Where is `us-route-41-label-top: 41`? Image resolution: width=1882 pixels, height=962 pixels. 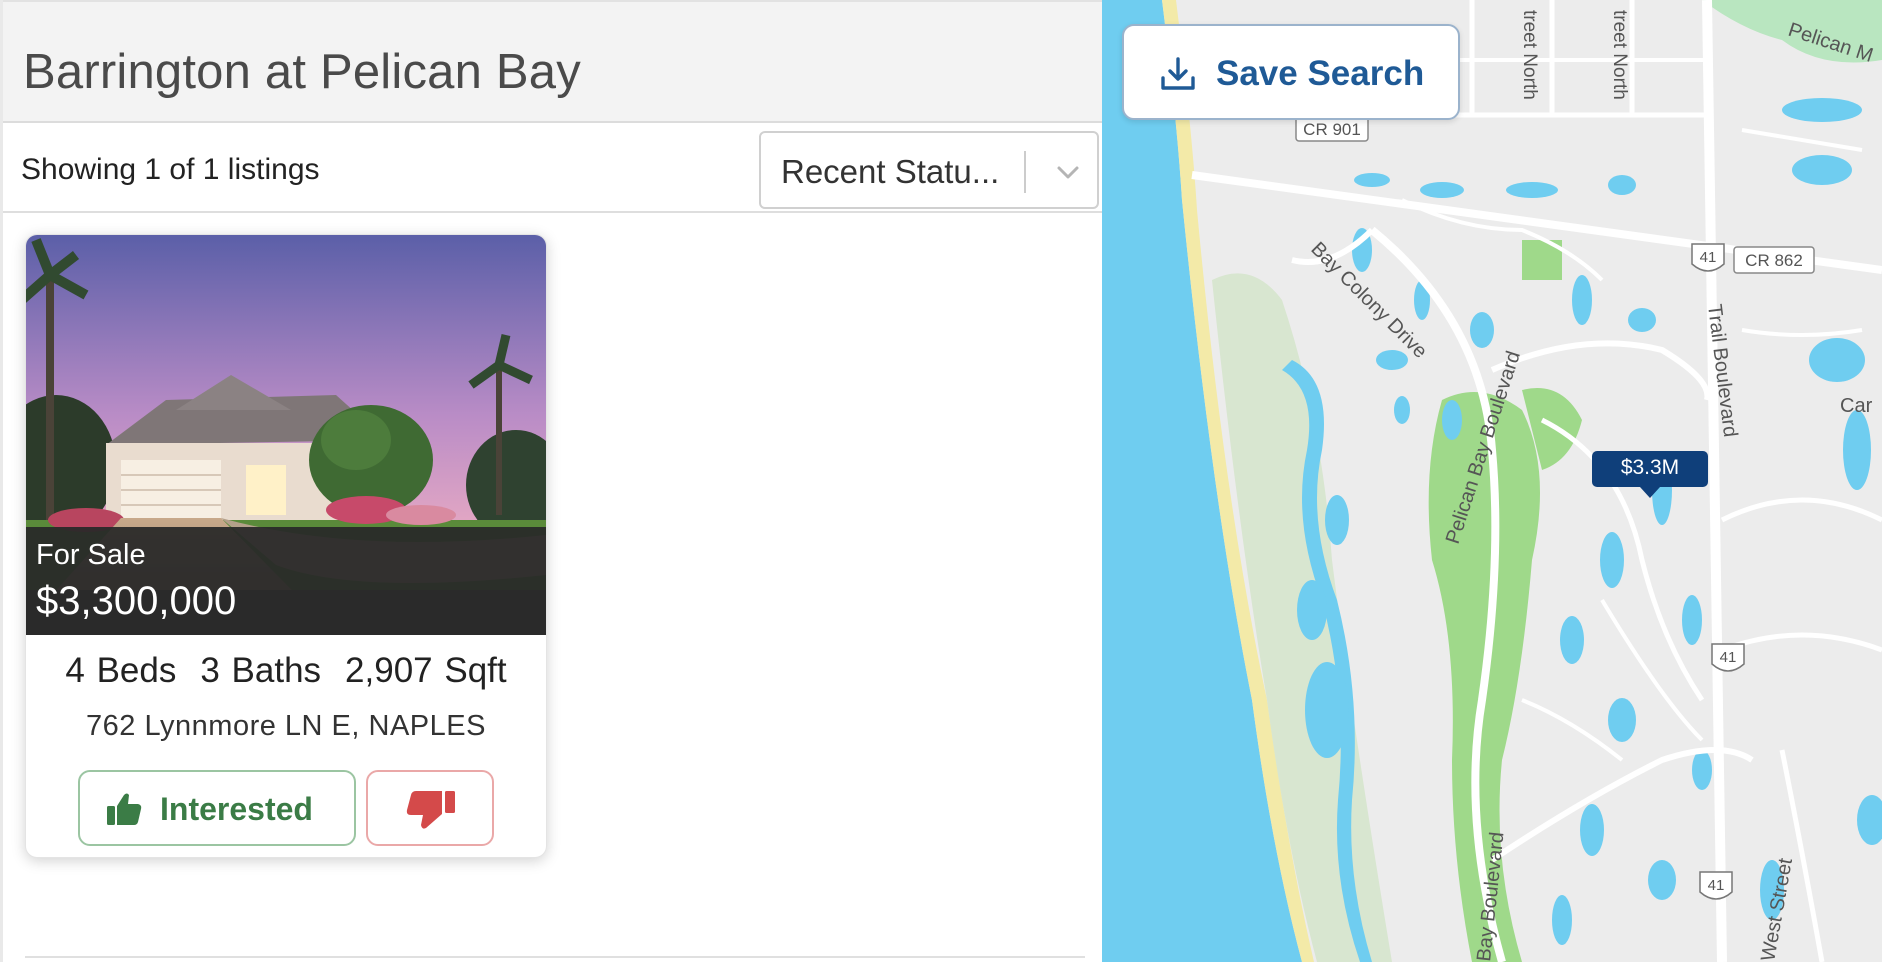
us-route-41-label-top: 41 is located at coordinates (1708, 257).